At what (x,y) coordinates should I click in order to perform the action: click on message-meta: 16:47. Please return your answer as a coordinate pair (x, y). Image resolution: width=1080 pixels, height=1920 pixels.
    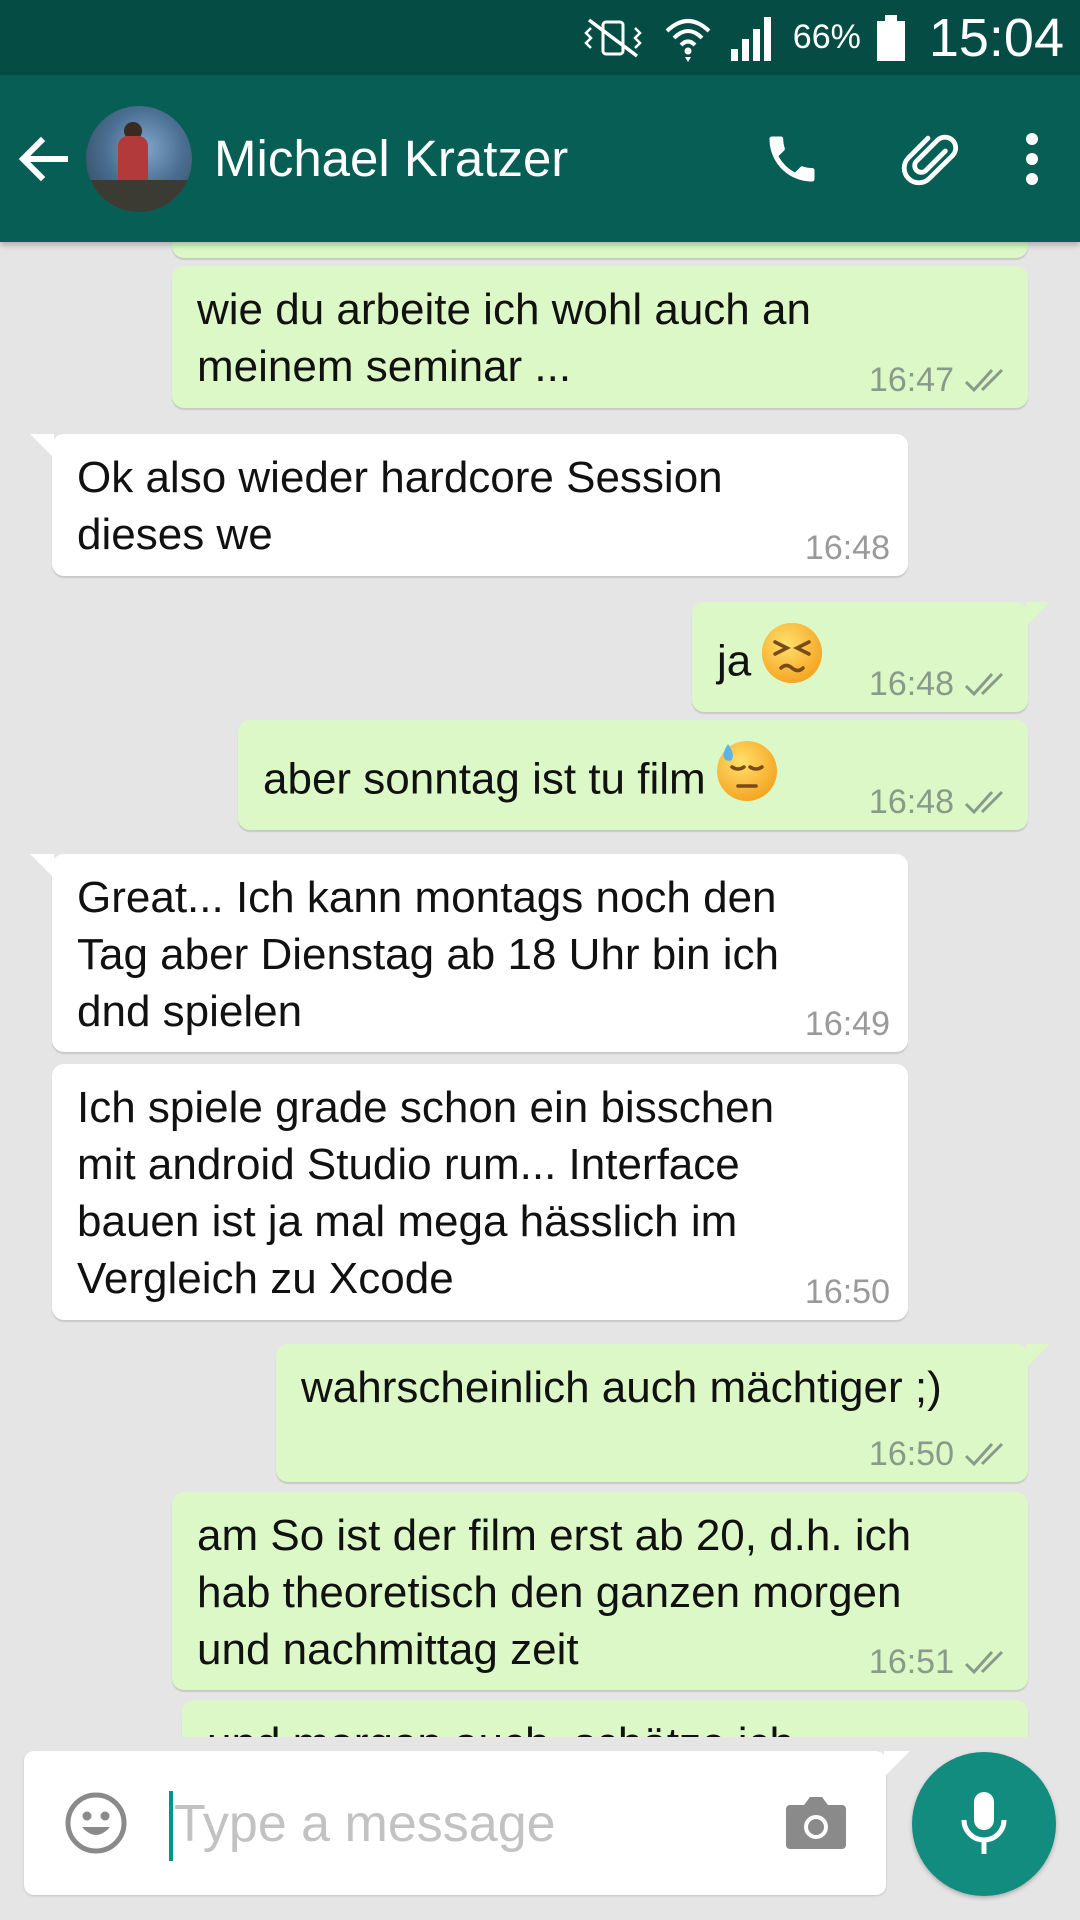
    Looking at the image, I should click on (939, 380).